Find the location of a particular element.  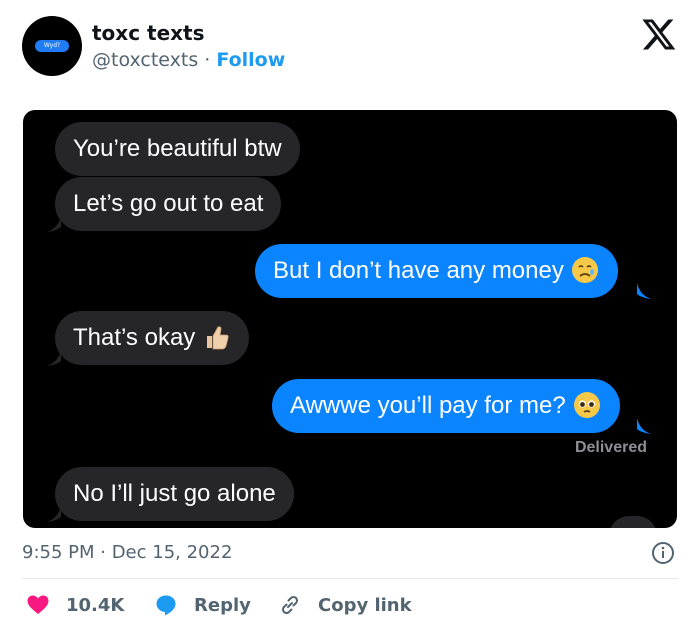

reply-button: Reply is located at coordinates (202, 605).